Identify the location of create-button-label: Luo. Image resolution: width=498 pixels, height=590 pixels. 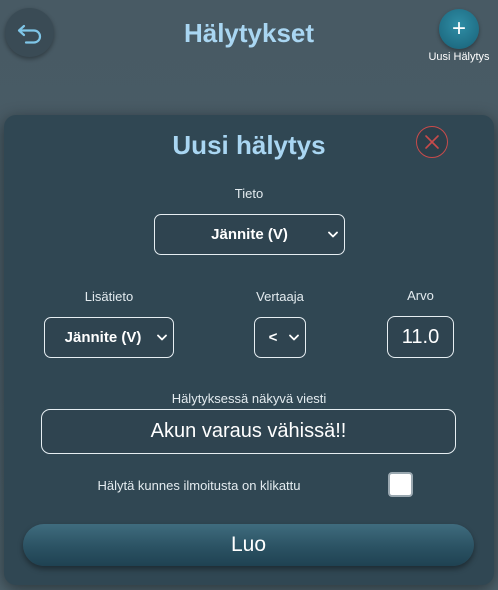
(248, 544).